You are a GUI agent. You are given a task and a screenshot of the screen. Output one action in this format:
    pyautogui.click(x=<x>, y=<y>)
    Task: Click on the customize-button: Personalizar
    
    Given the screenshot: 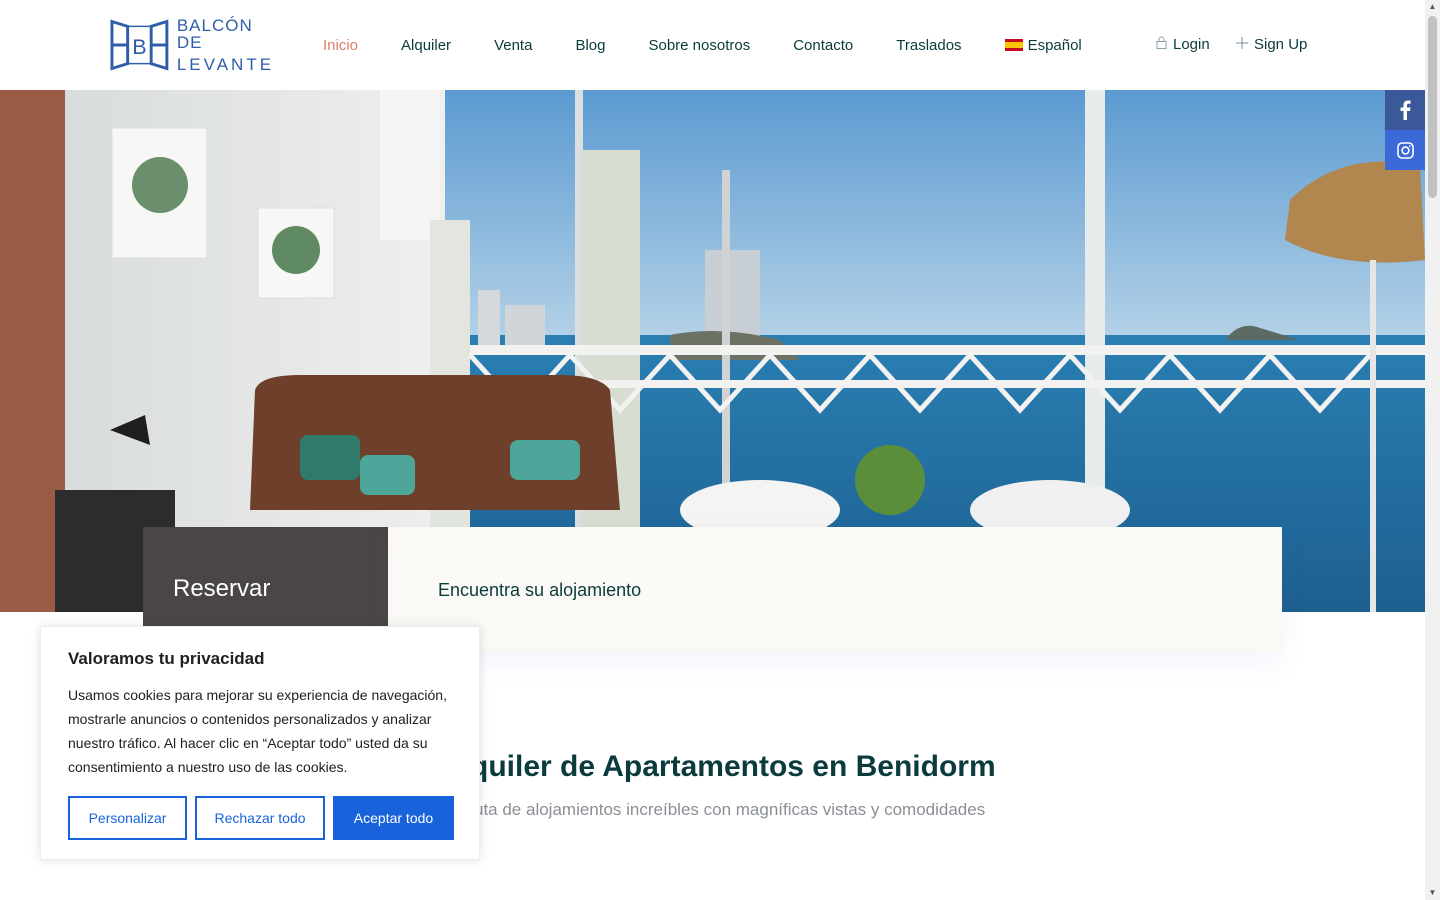 What is the action you would take?
    pyautogui.click(x=127, y=818)
    